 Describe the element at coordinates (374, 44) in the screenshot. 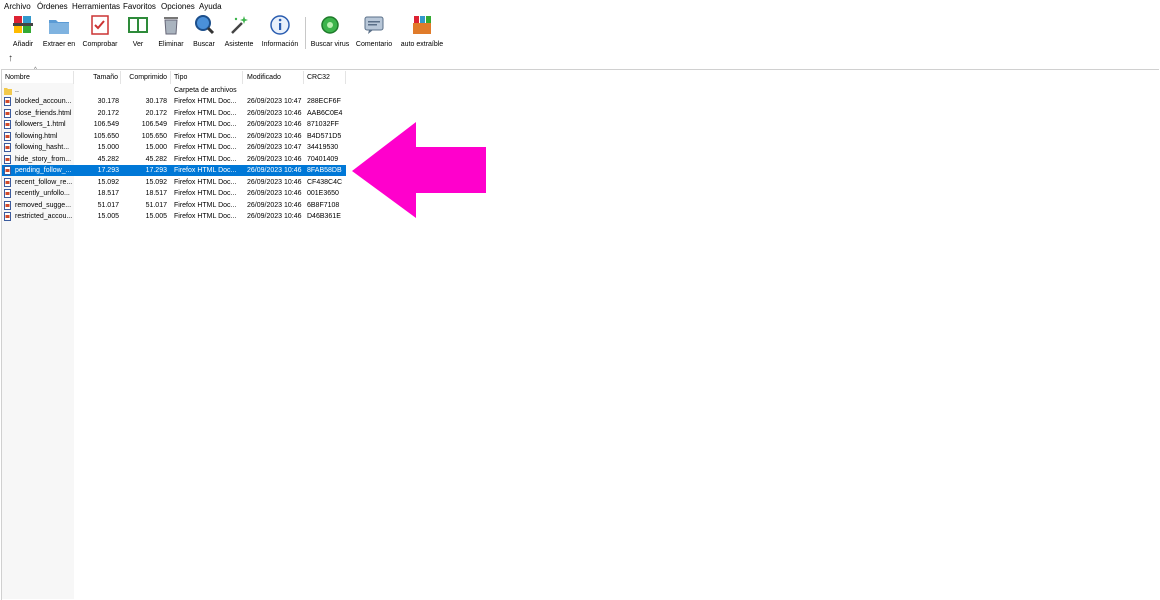

I see `comment-button-label: Comentario` at that location.